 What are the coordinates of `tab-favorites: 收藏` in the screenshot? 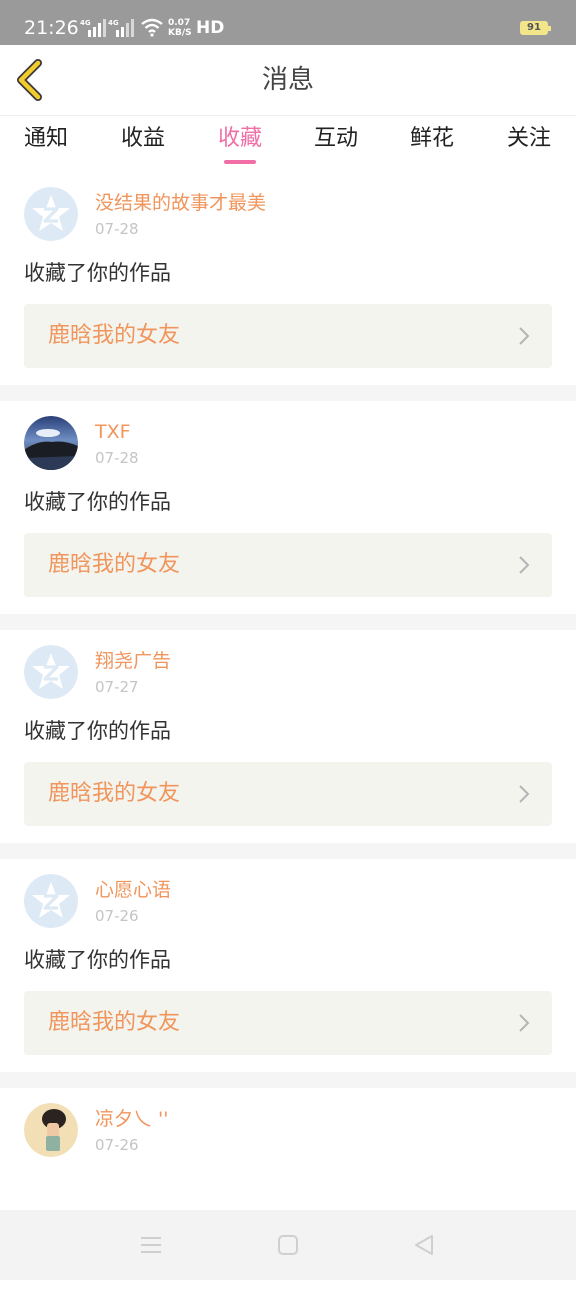 It's located at (240, 139).